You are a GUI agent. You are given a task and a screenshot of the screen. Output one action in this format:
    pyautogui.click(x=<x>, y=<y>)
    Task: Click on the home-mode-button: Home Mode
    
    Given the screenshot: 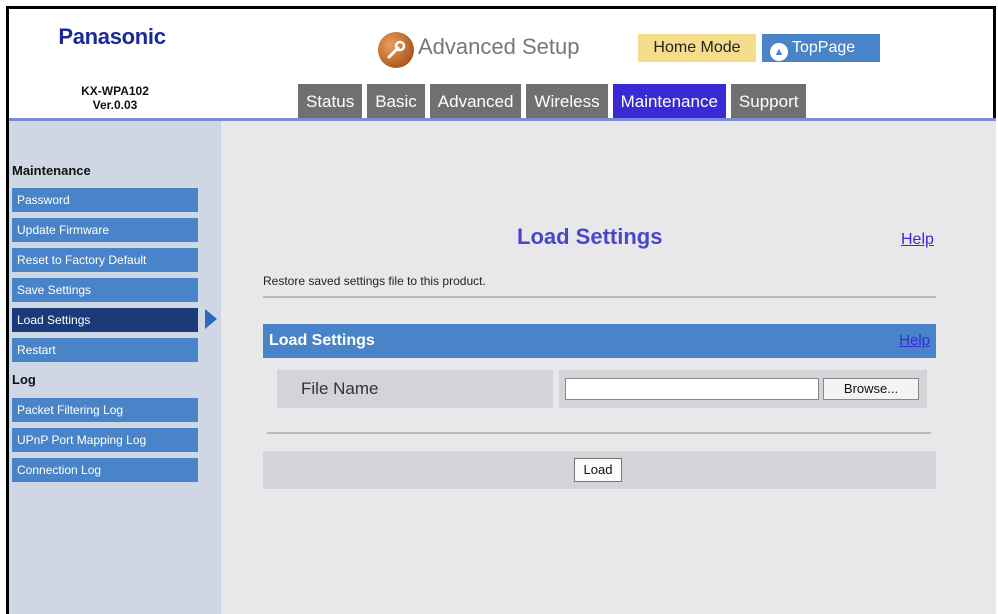 What is the action you would take?
    pyautogui.click(x=697, y=48)
    